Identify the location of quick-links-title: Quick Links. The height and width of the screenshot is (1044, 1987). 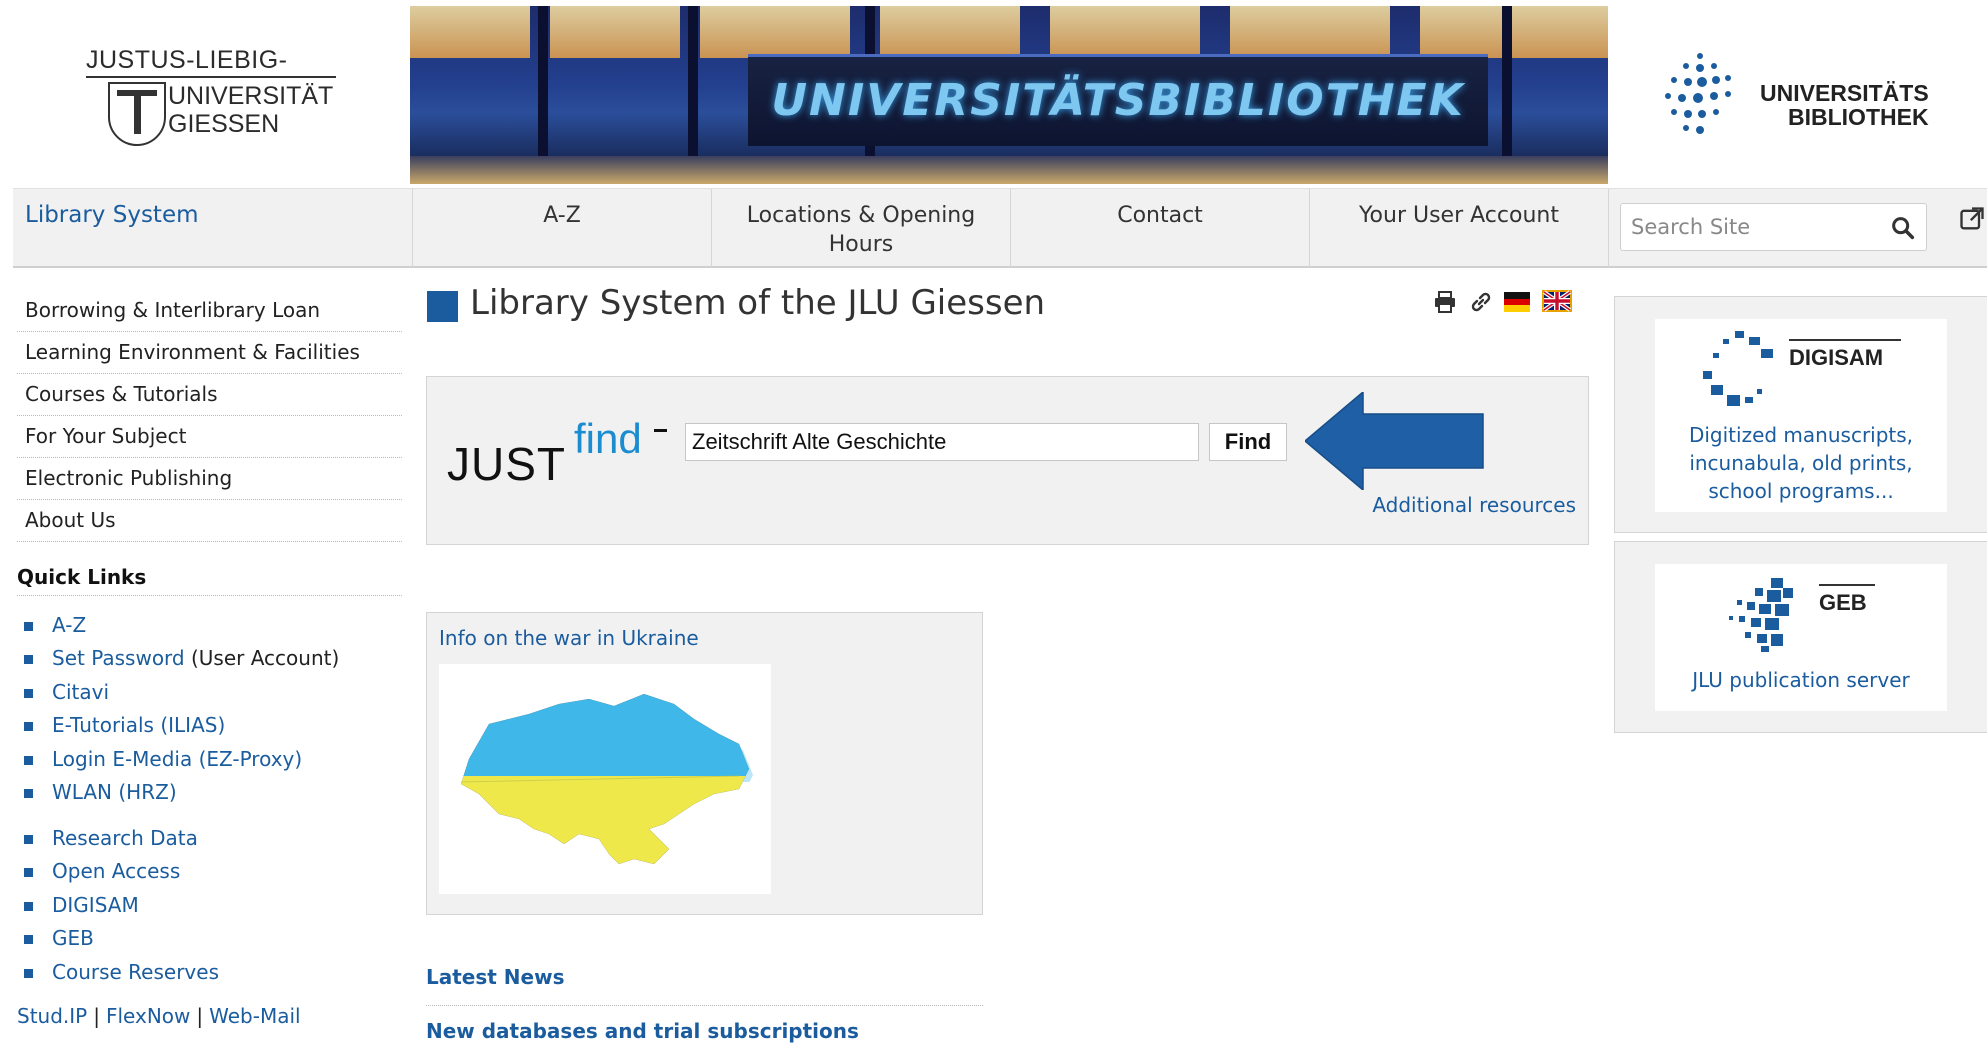
(209, 580).